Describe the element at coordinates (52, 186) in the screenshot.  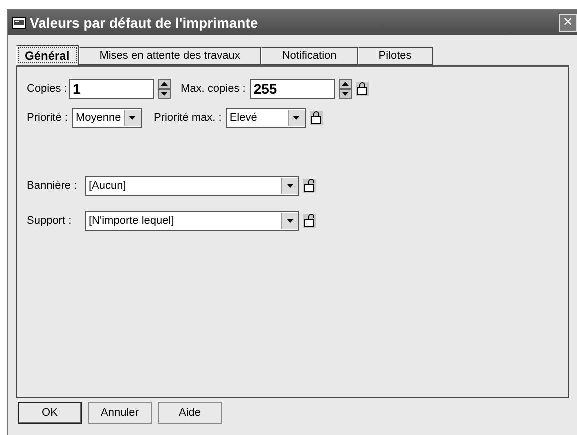
I see `banner-label: Bannière :` at that location.